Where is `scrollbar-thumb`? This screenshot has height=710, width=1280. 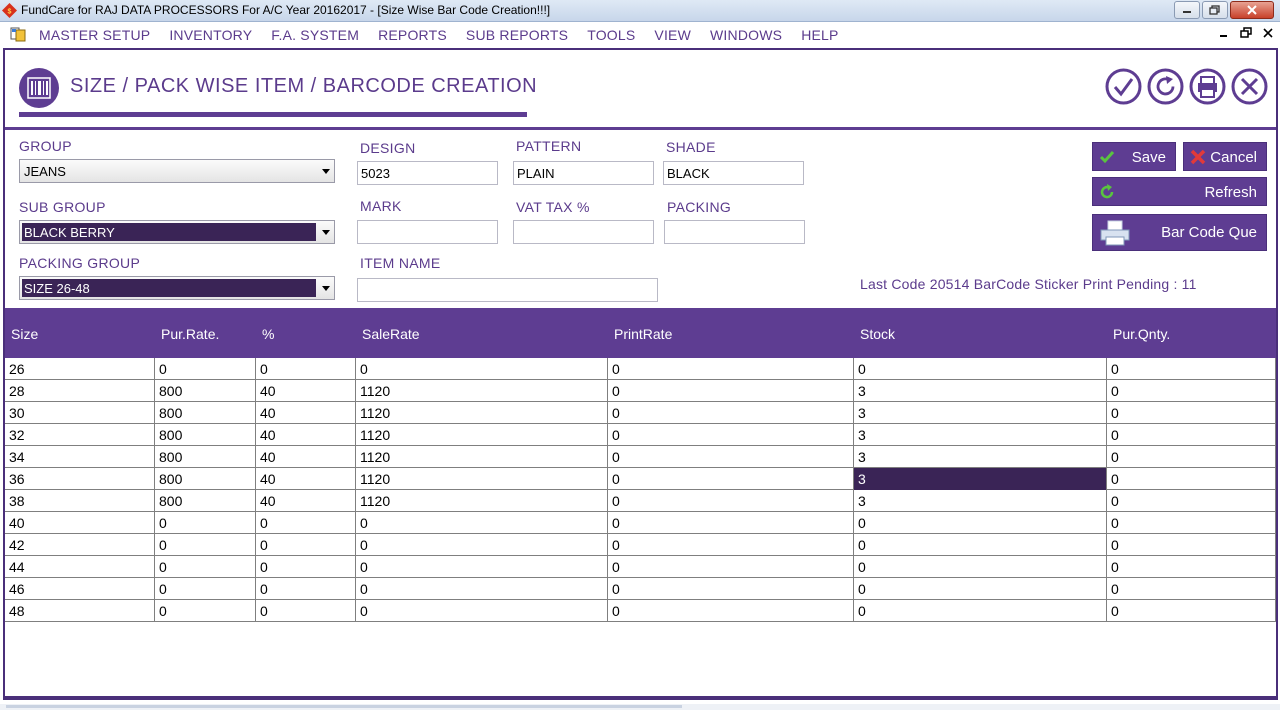
scrollbar-thumb is located at coordinates (344, 706).